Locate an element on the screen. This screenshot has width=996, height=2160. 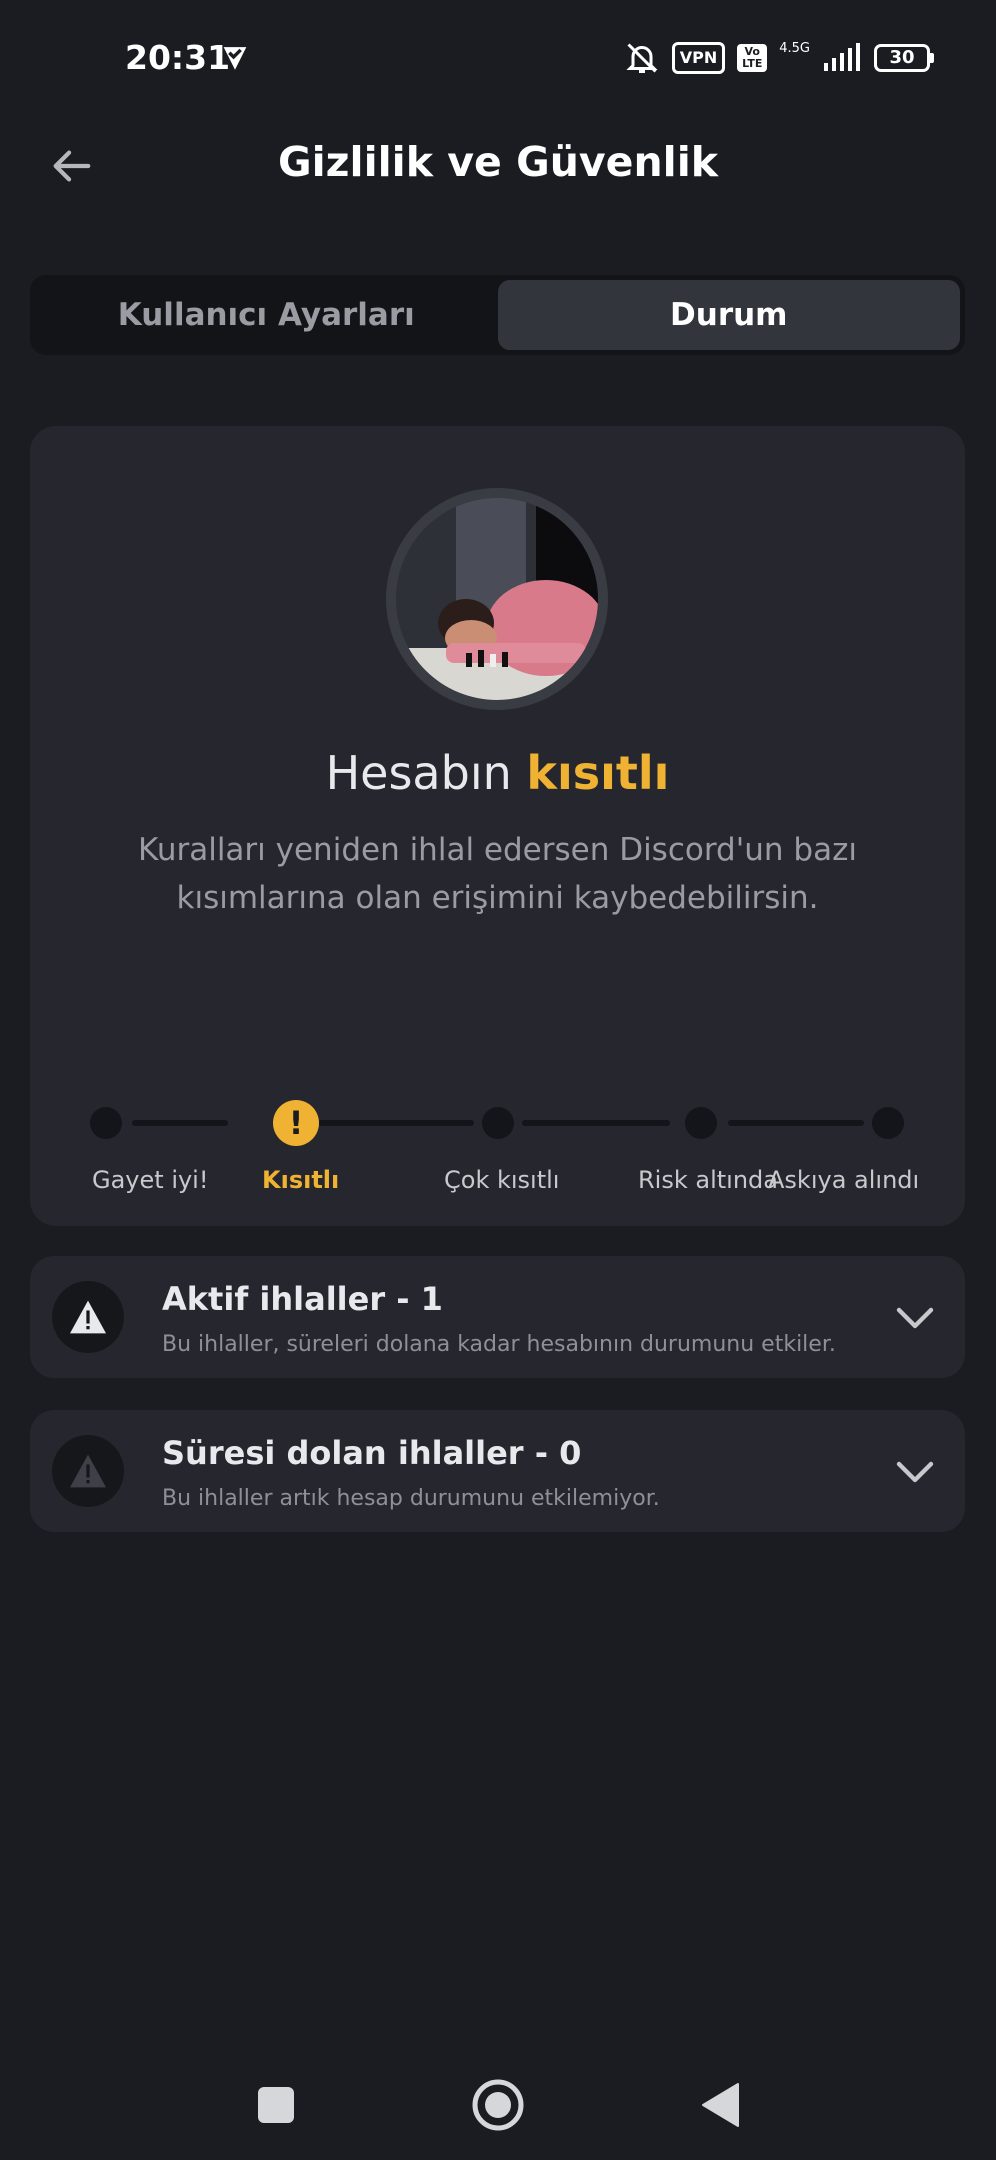
battery-level: 30 is located at coordinates (902, 58).